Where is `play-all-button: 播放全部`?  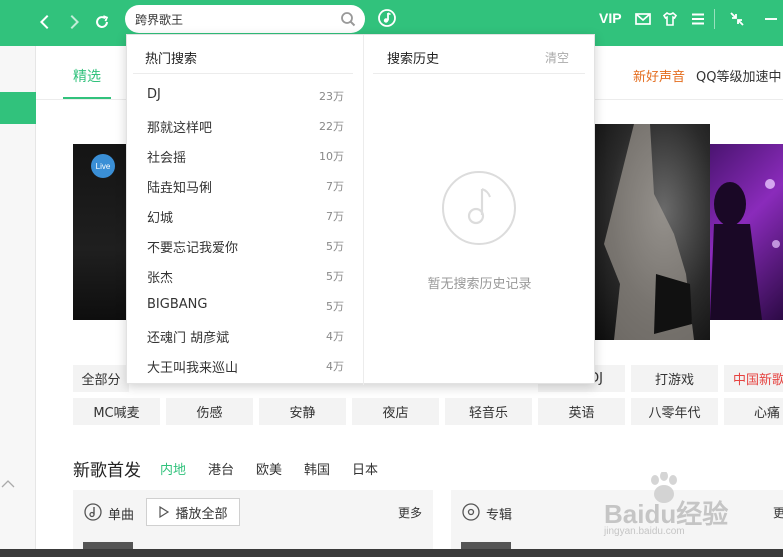
play-all-button: 播放全部 is located at coordinates (193, 512).